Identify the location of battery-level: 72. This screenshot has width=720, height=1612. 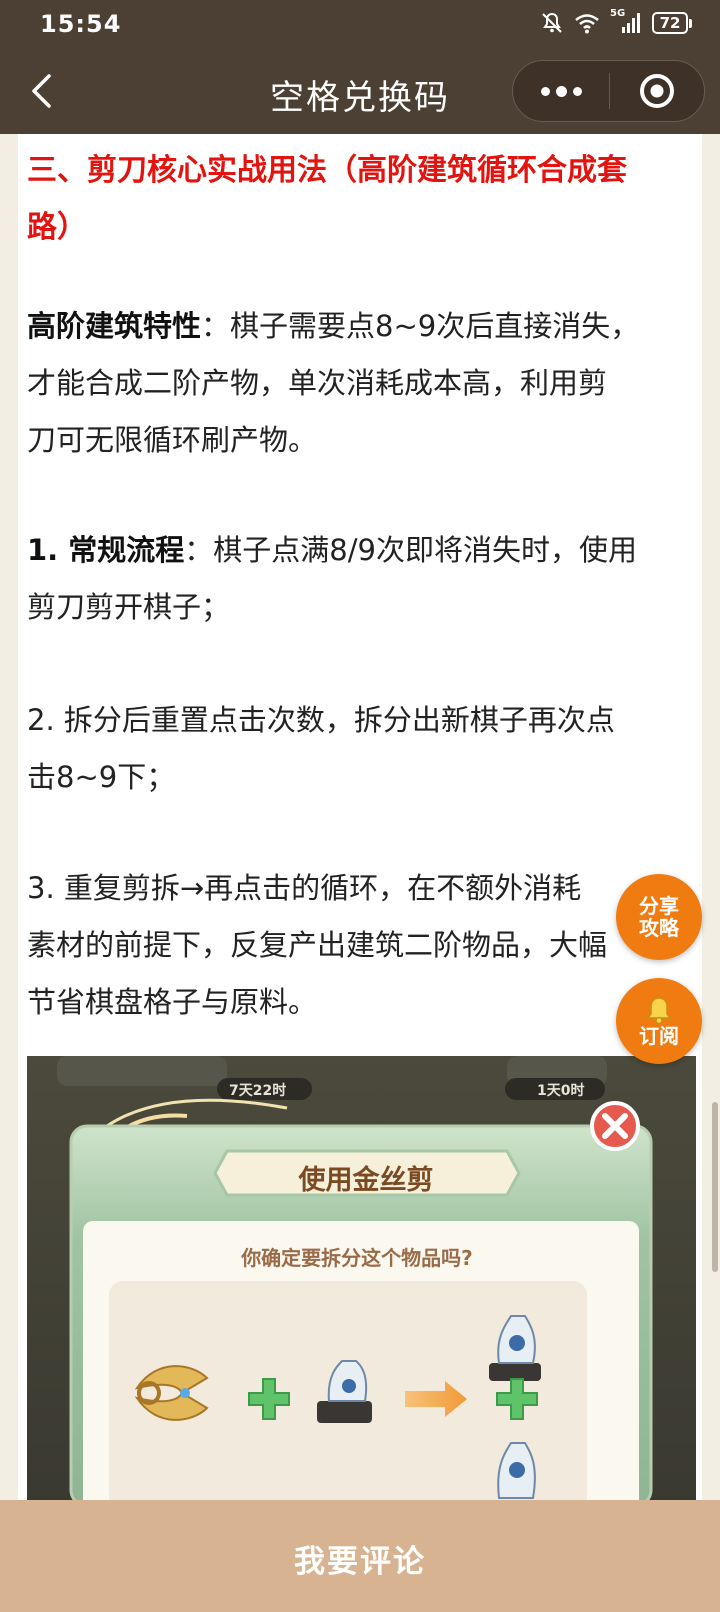
(670, 23).